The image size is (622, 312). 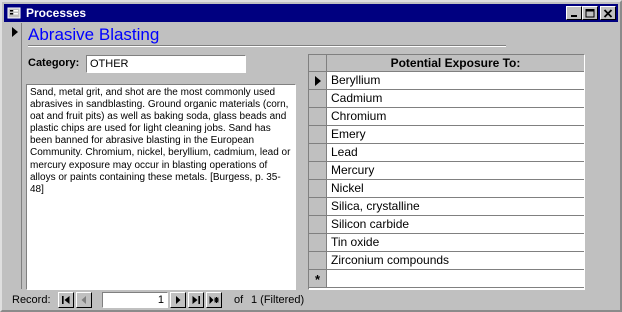 I want to click on form-icon, so click(x=14, y=13).